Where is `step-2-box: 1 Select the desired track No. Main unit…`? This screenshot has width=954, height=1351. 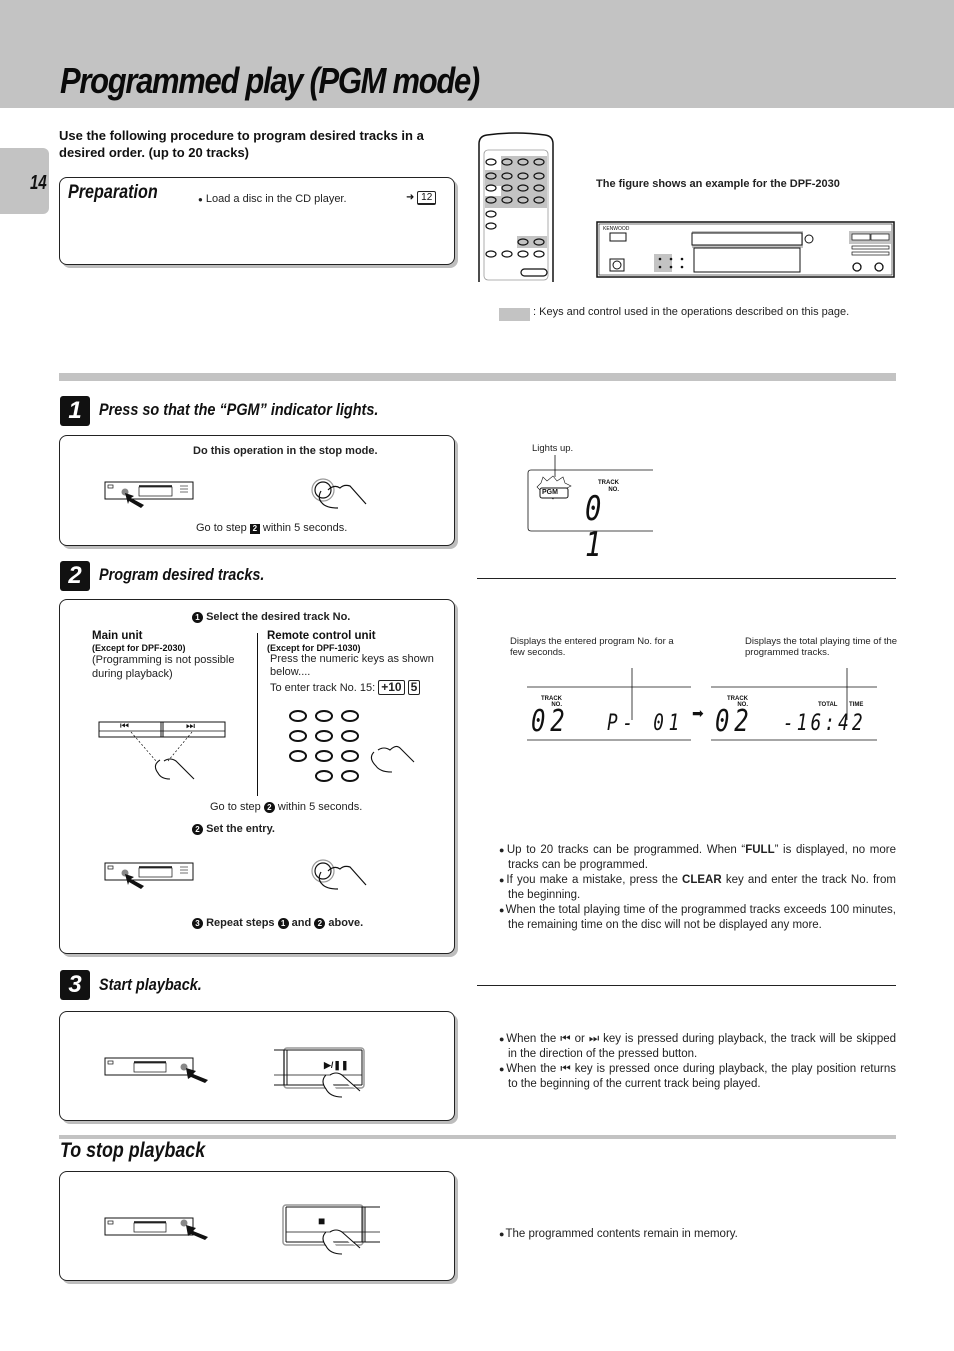 step-2-box: 1 Select the desired track No. Main unit… is located at coordinates (257, 776).